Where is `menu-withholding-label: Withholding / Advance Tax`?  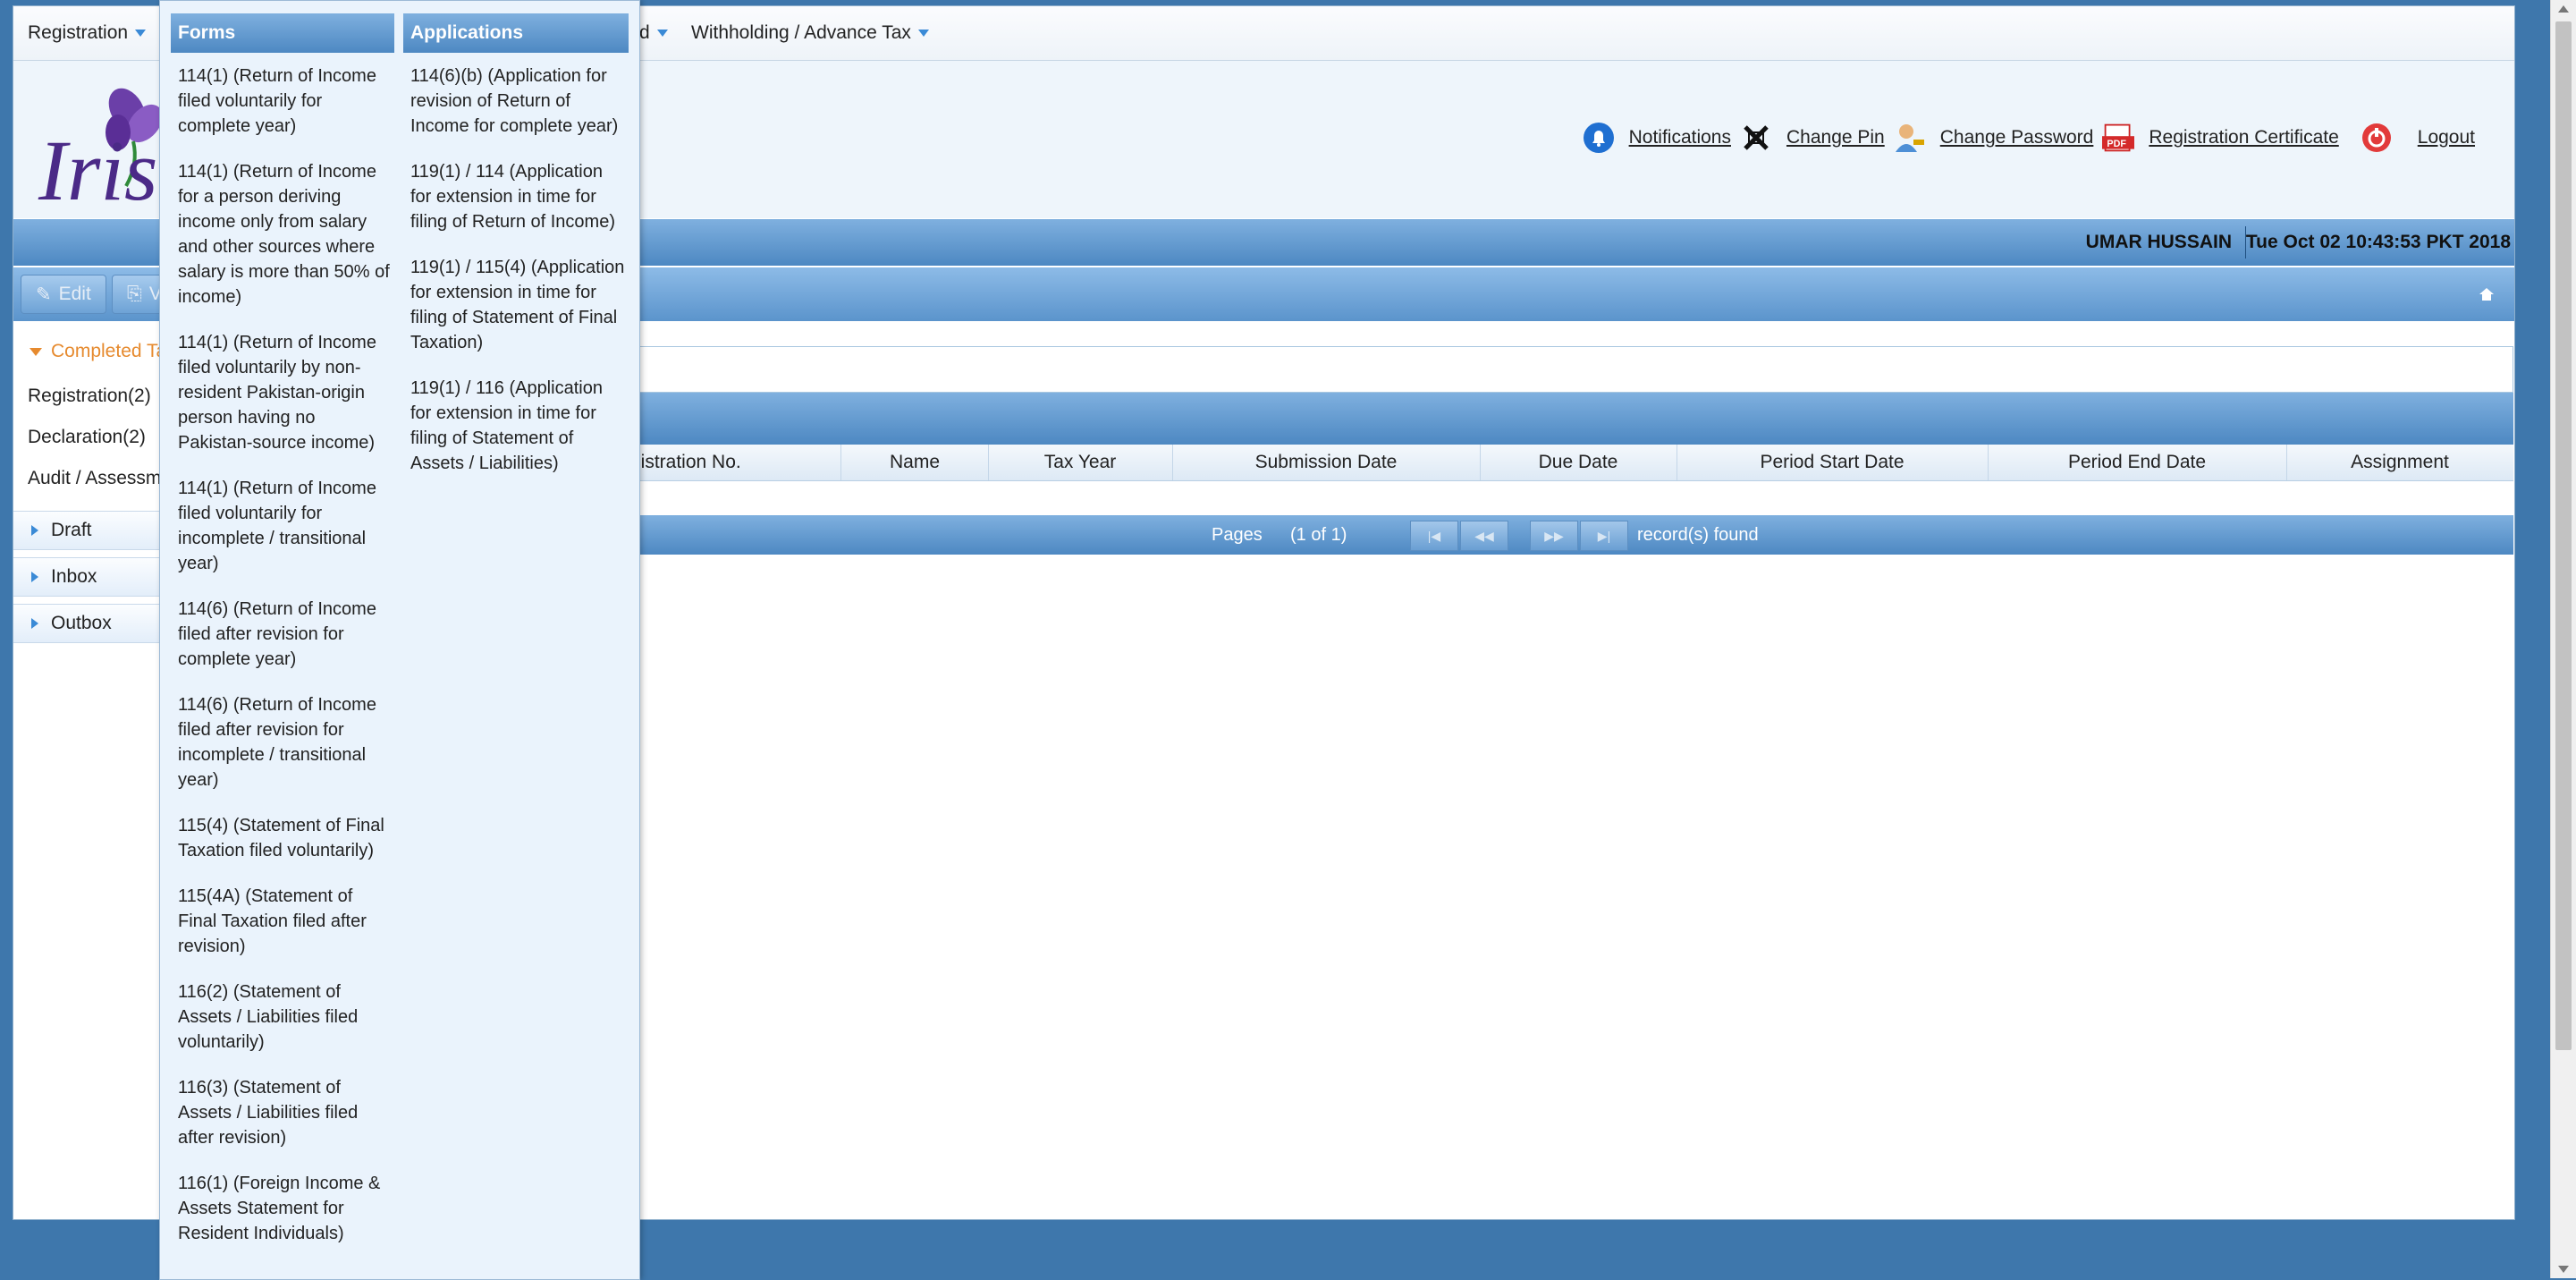 menu-withholding-label: Withholding / Advance Tax is located at coordinates (801, 32).